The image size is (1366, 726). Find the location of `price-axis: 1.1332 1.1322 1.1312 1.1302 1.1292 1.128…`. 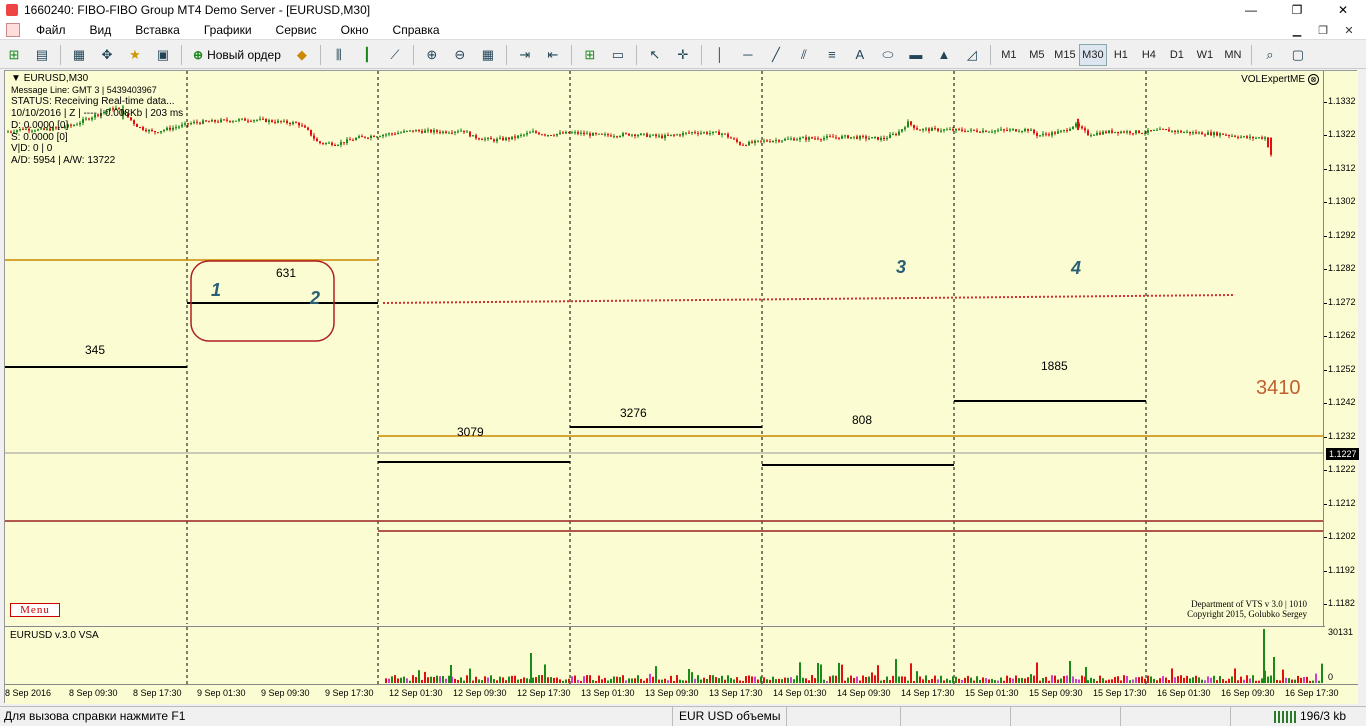

price-axis: 1.1332 1.1322 1.1312 1.1302 1.1292 1.128… is located at coordinates (1341, 377).